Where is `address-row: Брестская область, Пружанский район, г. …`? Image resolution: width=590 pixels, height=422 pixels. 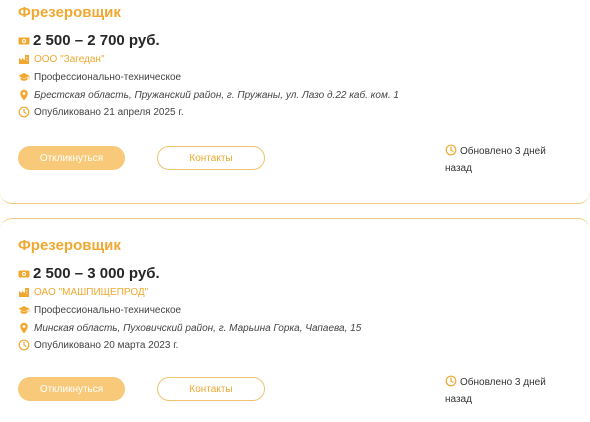
address-row: Брестская область, Пружанский район, г. … is located at coordinates (208, 95).